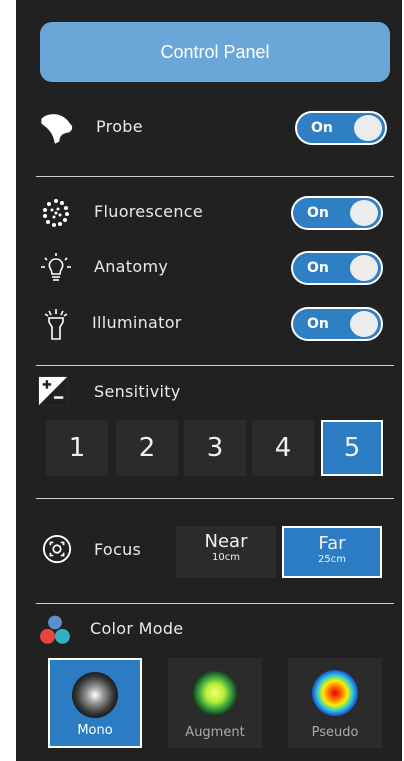  Describe the element at coordinates (226, 541) in the screenshot. I see `focus-near-label: Near` at that location.